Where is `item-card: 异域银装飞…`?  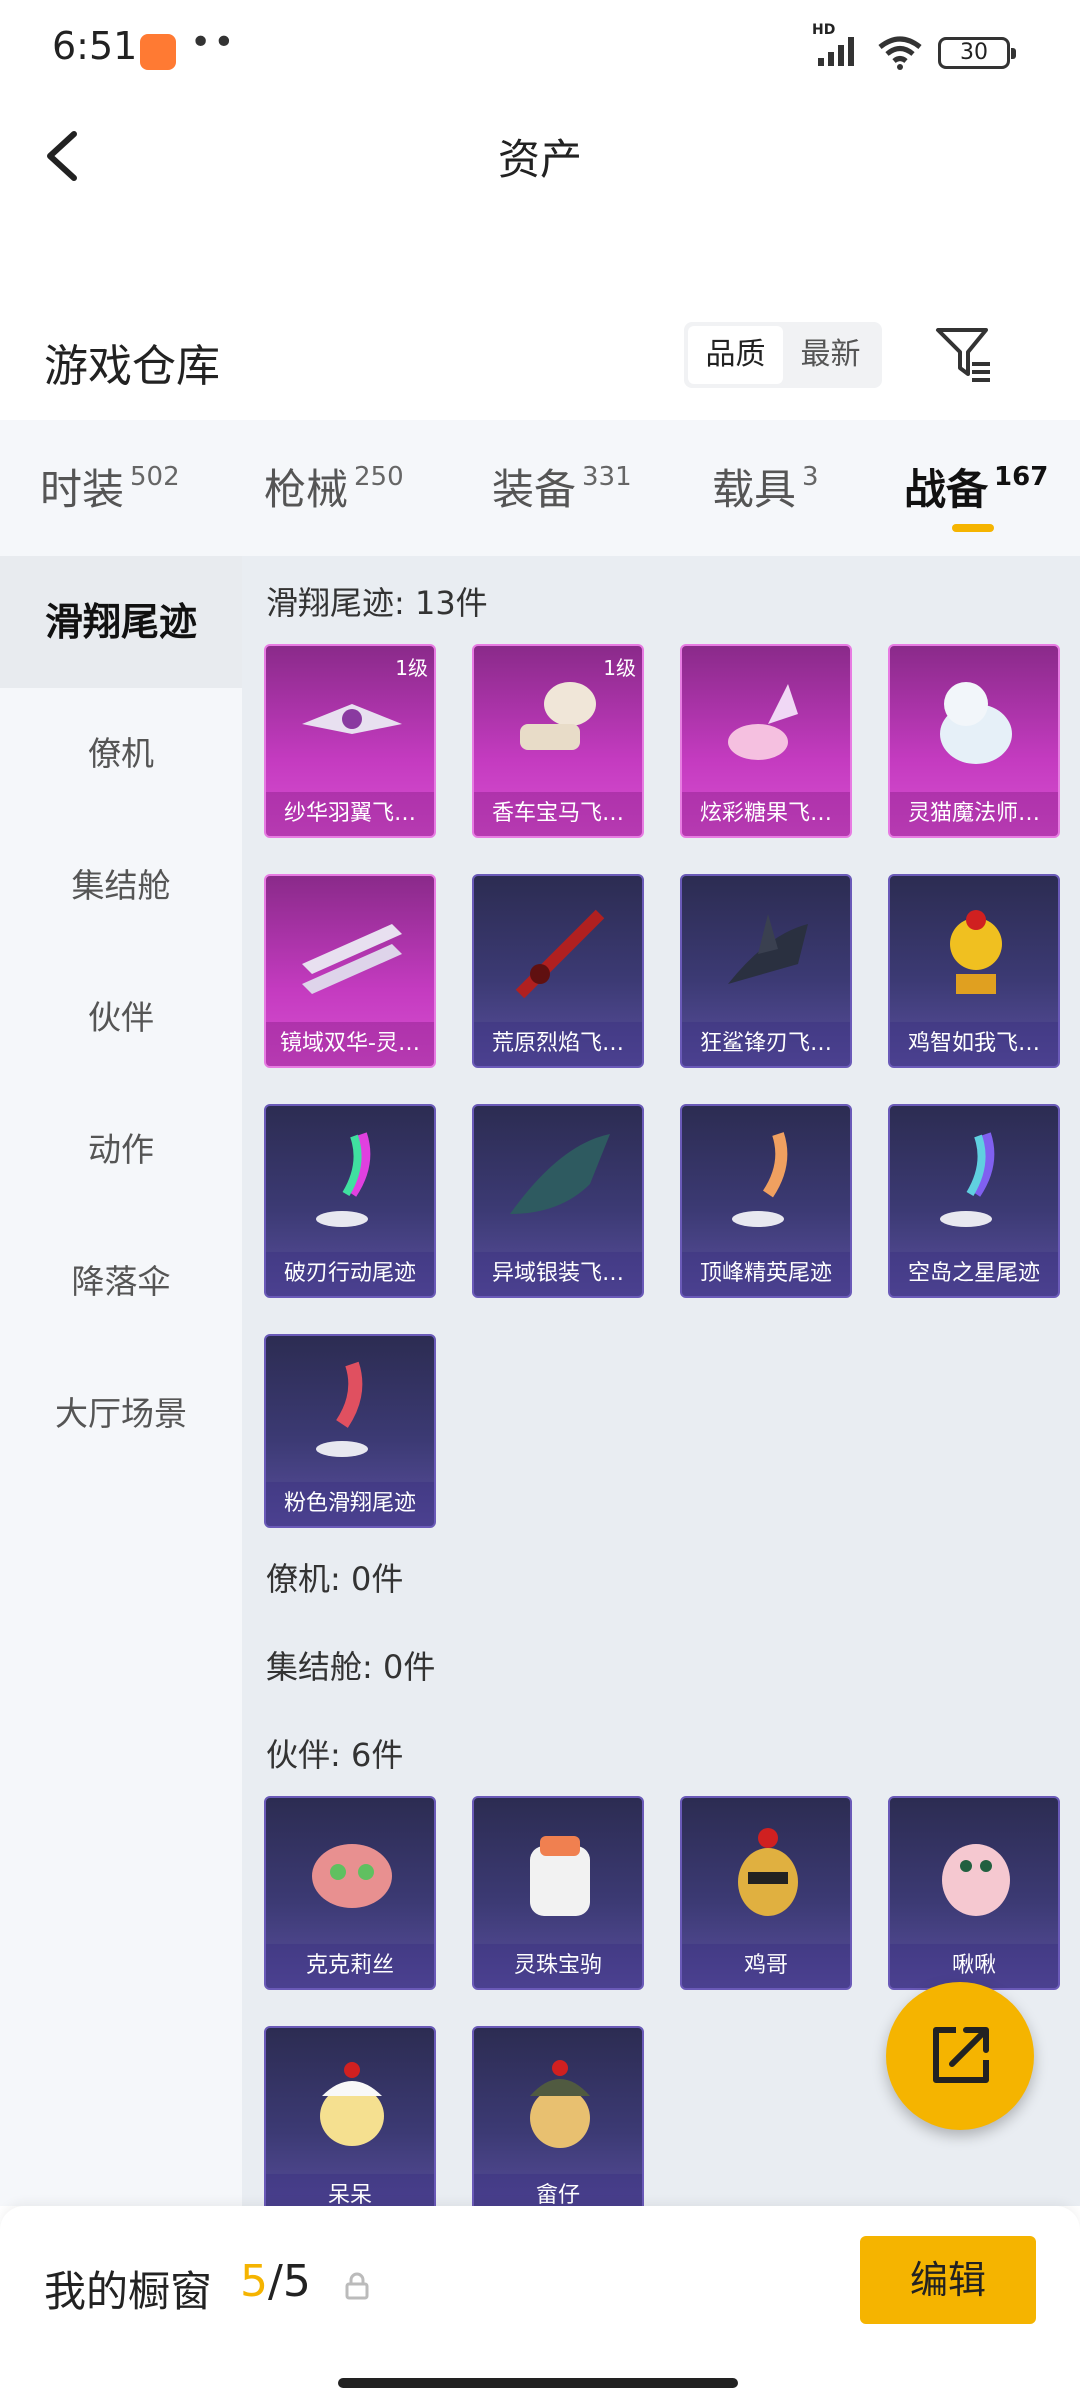
item-card: 异域银装飞… is located at coordinates (558, 1201).